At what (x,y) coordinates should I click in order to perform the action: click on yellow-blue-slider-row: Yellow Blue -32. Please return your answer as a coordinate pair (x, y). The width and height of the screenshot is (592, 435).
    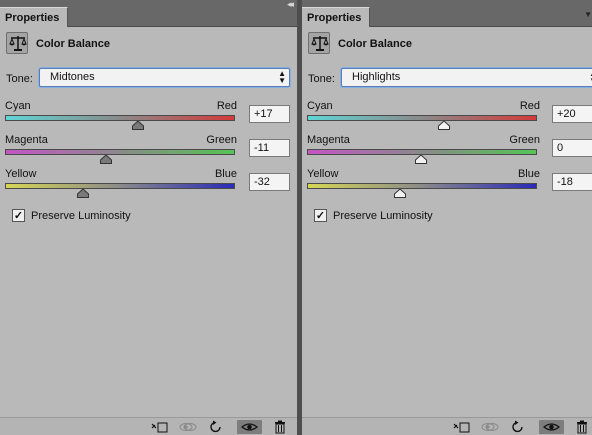
    Looking at the image, I should click on (148, 188).